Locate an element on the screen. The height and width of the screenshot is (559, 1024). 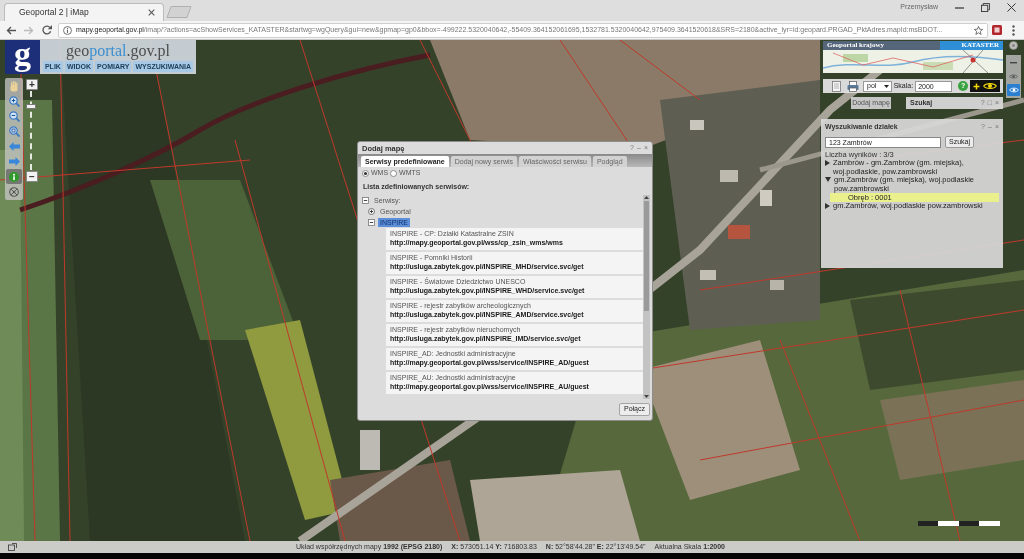
brand-name: geoportal.gov.pl is located at coordinates (118, 50).